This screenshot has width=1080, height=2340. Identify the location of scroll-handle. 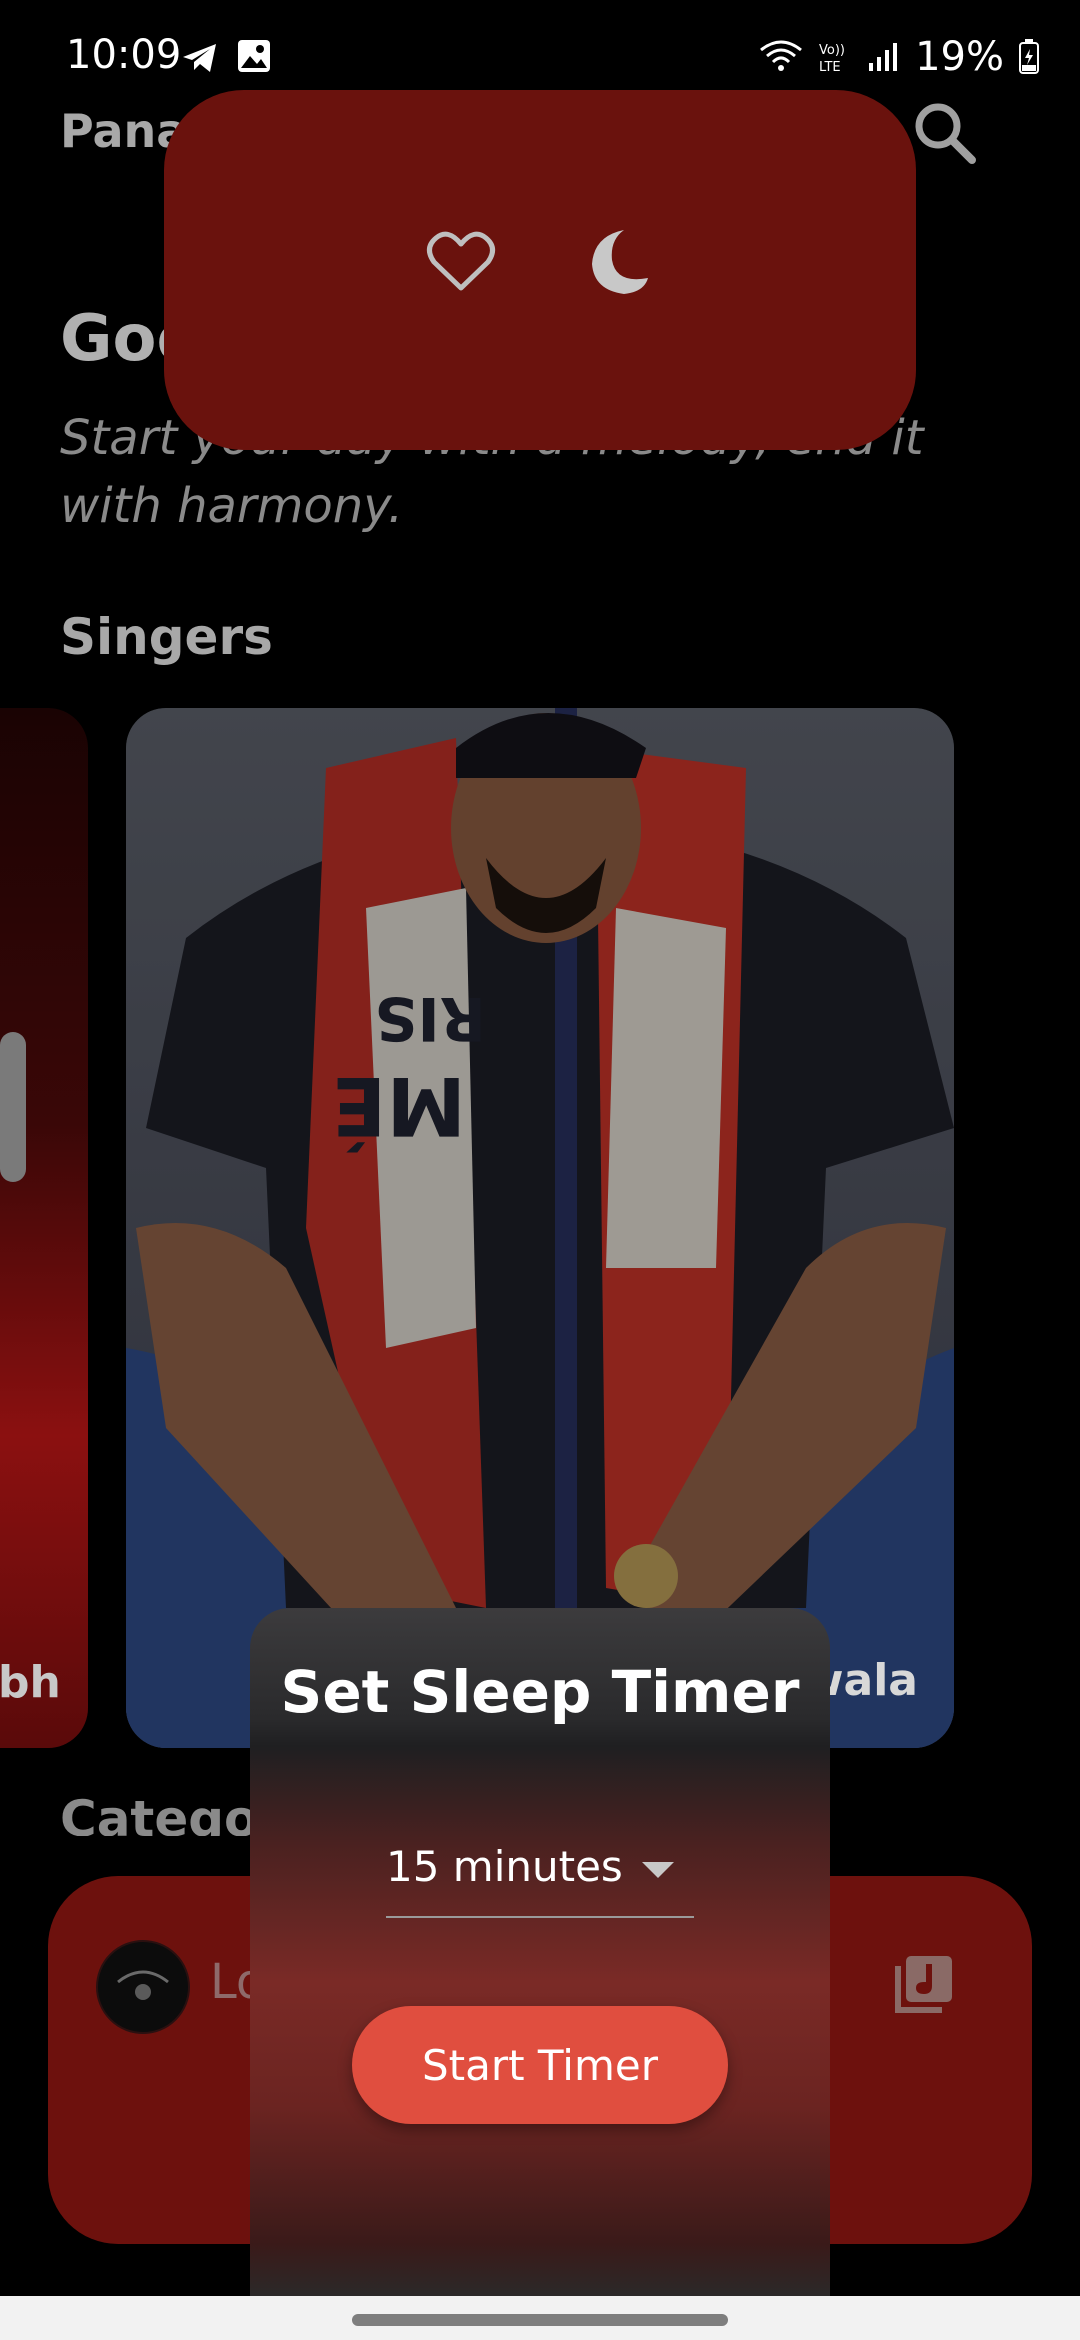
(13, 1107).